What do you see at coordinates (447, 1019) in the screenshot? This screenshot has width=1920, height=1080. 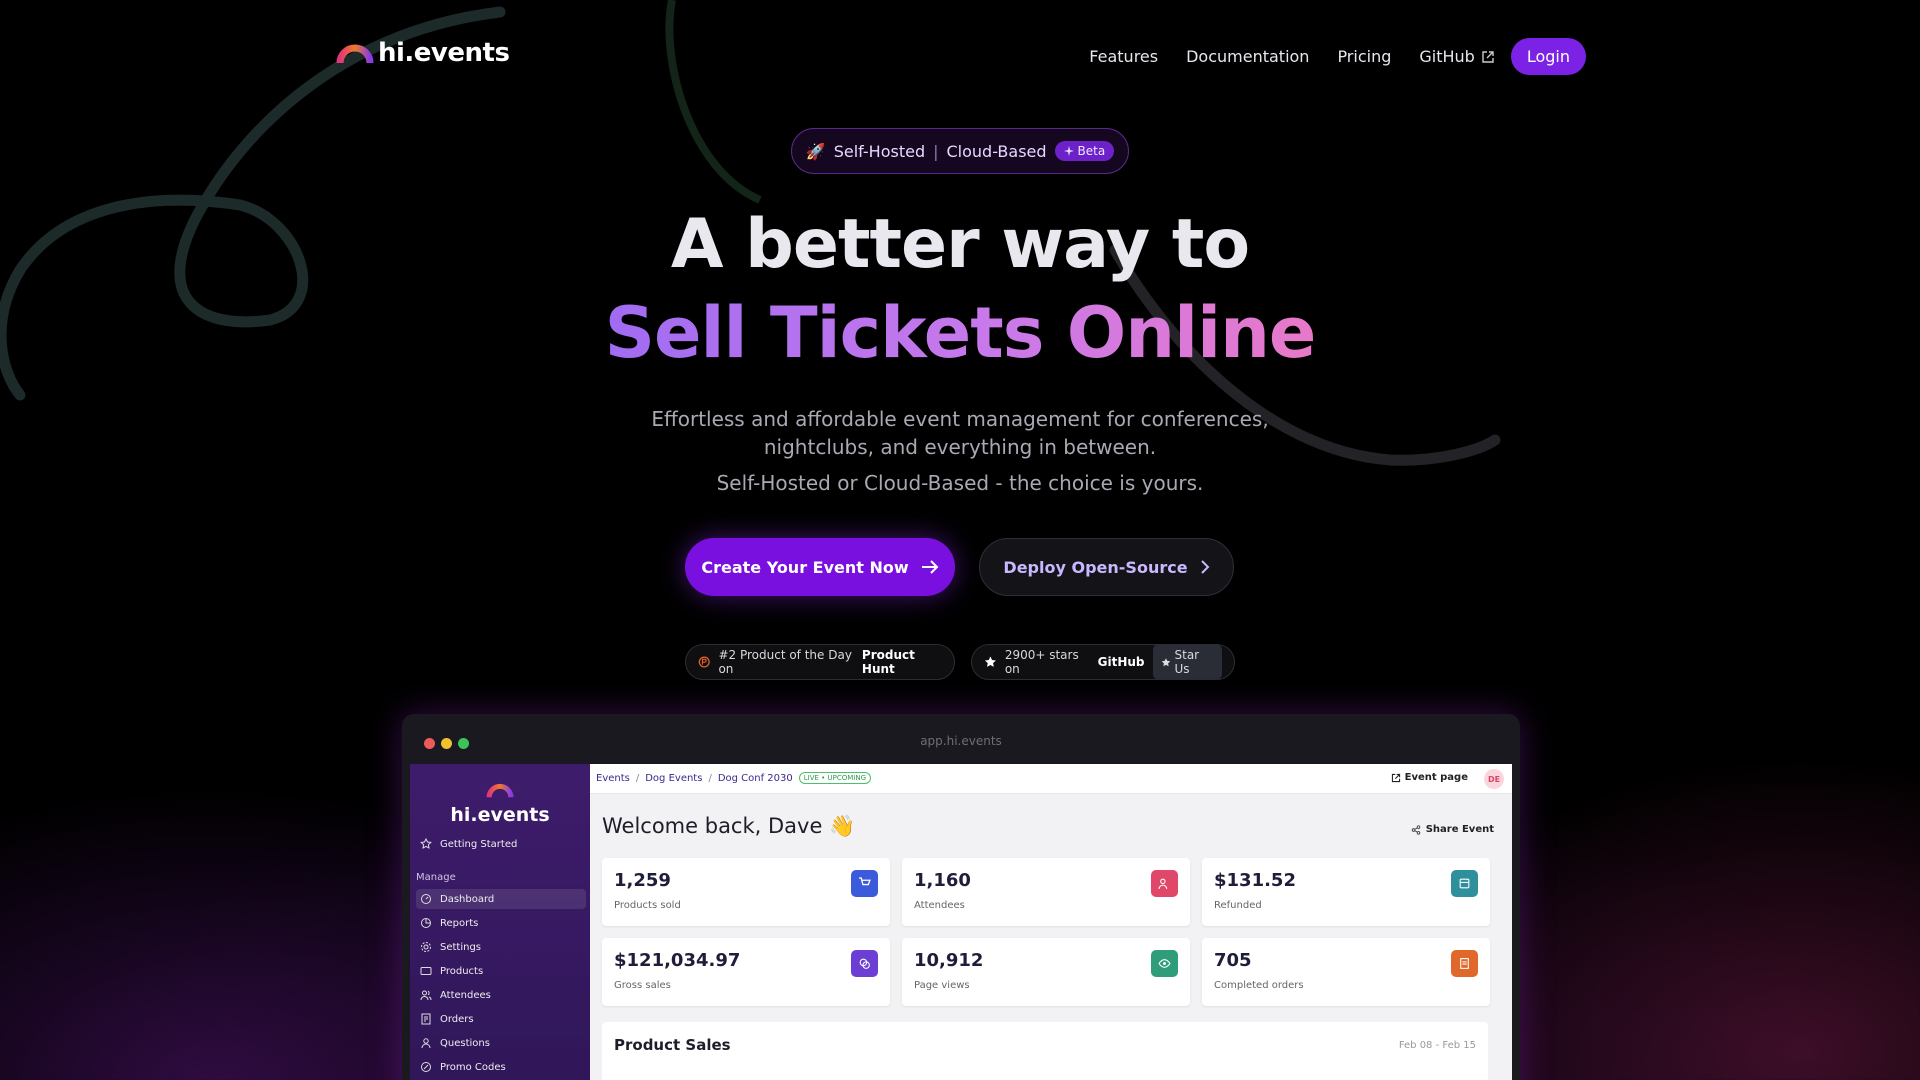 I see `sidebar-item-orders: Orders` at bounding box center [447, 1019].